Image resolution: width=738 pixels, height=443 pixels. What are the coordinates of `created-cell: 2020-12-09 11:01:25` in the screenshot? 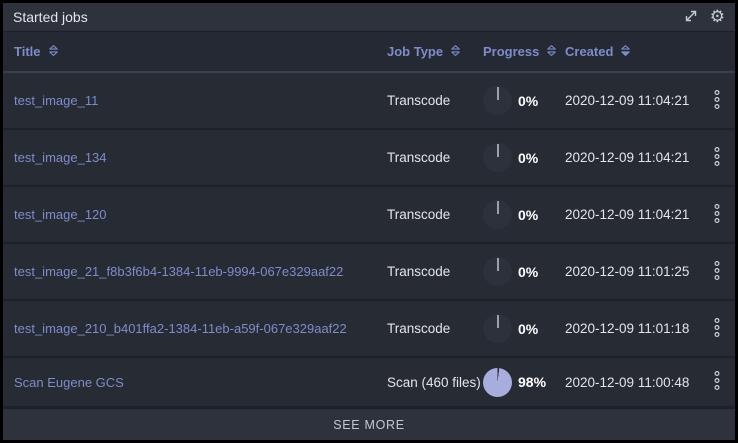 It's located at (627, 271).